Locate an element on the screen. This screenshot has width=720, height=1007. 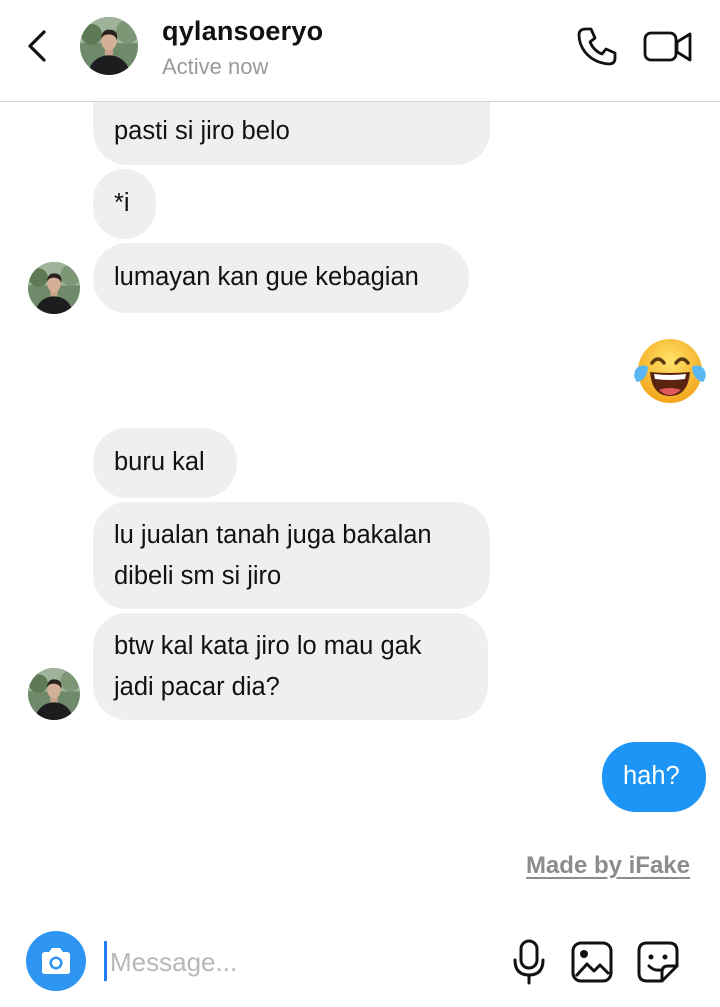
video-call-button is located at coordinates (668, 47).